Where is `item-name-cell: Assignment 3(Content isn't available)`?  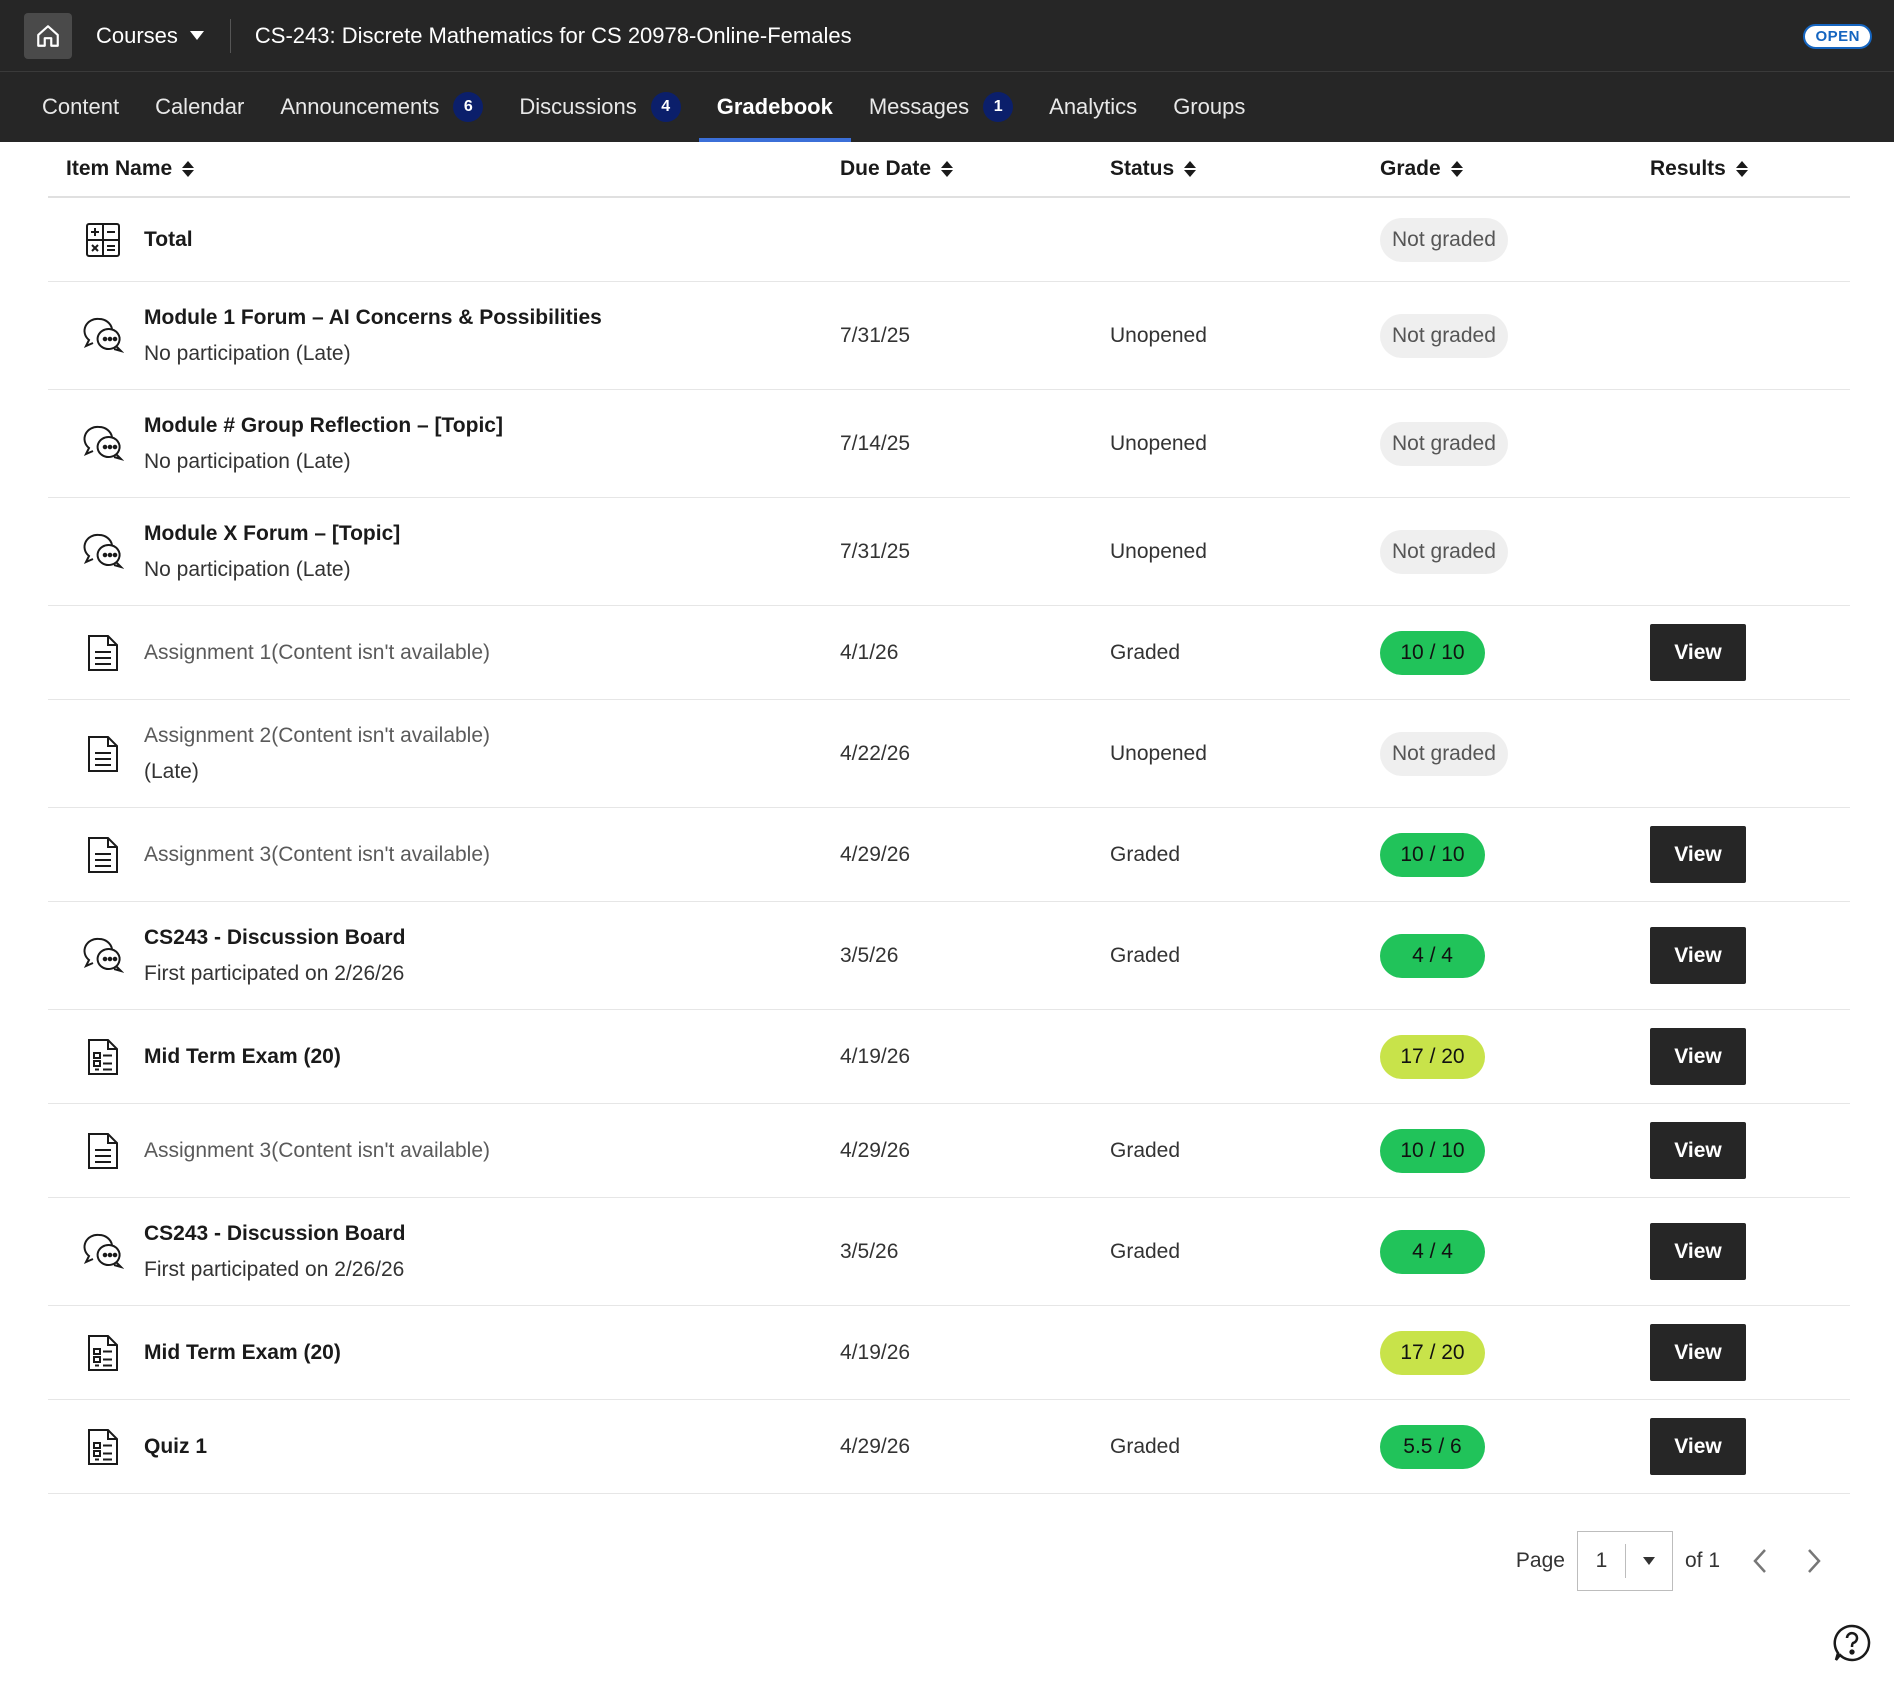
item-name-cell: Assignment 3(Content isn't available) is located at coordinates (444, 855).